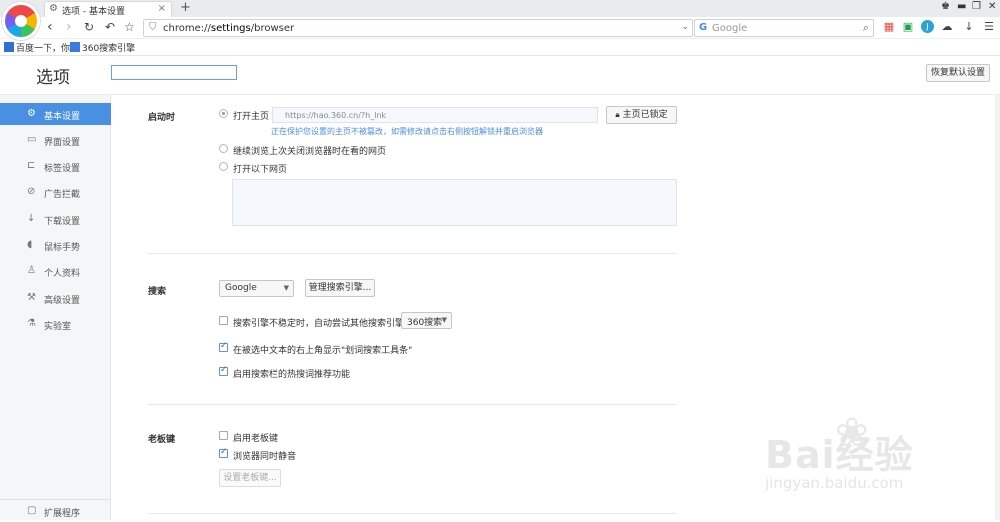 The image size is (1000, 522). Describe the element at coordinates (37, 47) in the screenshot. I see `bookmark-item: 百度一下，你` at that location.